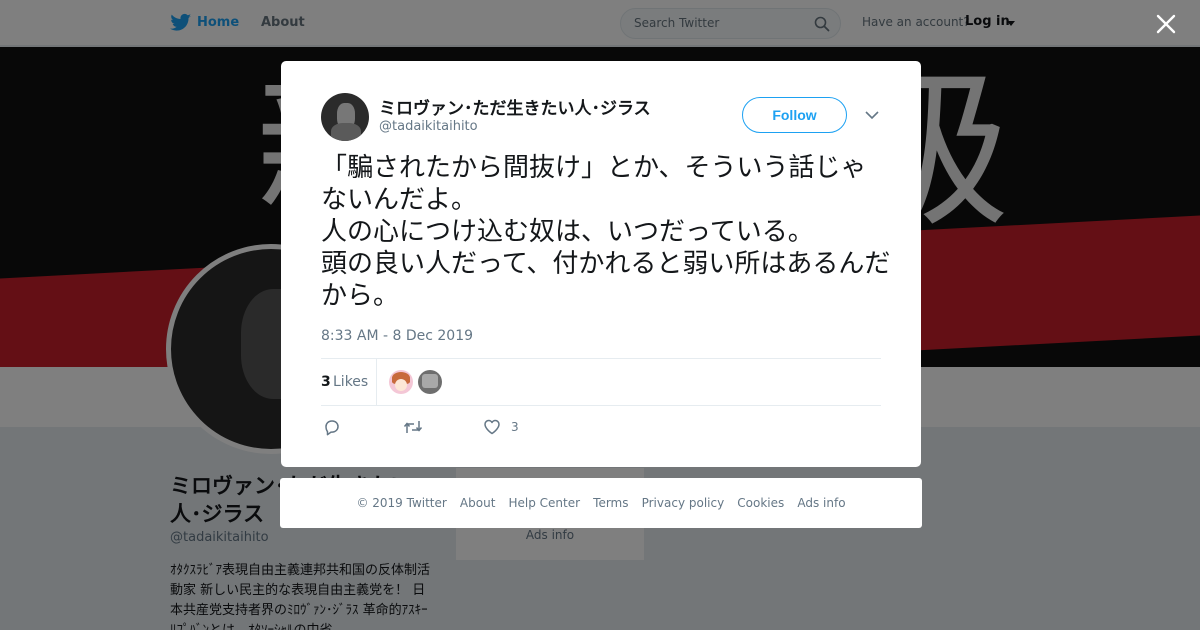  I want to click on tweet-timestamp: 8:33 AM - 8 Dec 2019, so click(397, 336).